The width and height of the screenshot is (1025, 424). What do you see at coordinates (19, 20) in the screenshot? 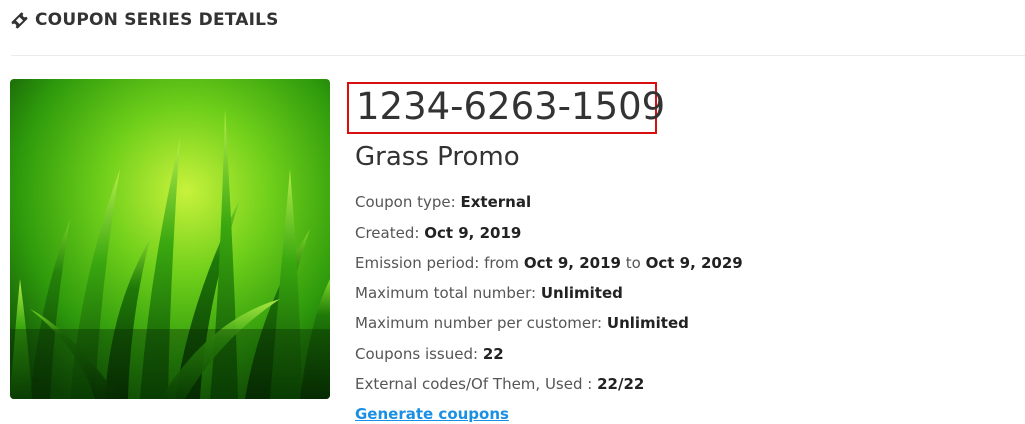
I see `ticket-icon` at bounding box center [19, 20].